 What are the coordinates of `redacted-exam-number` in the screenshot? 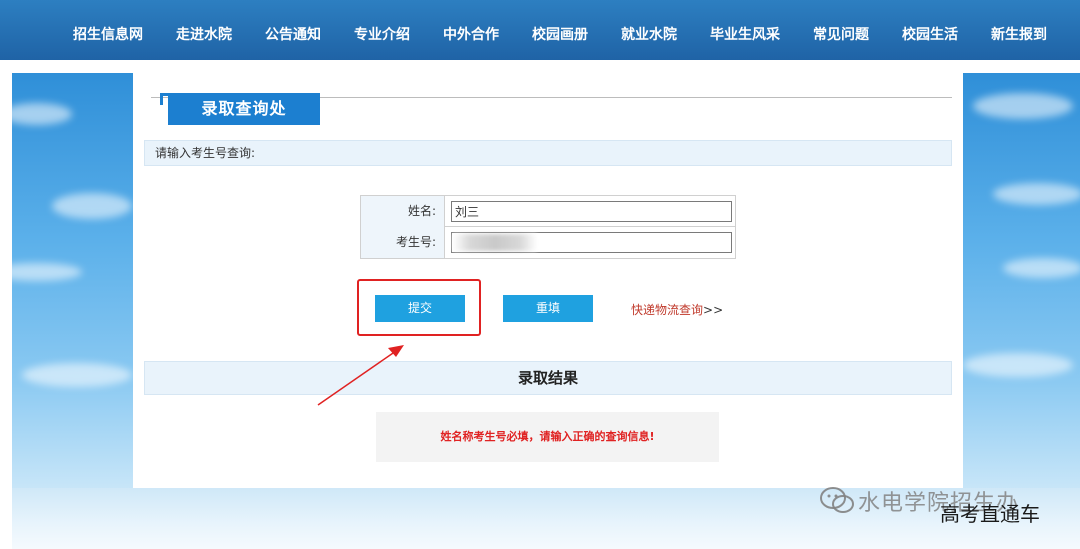 It's located at (495, 242).